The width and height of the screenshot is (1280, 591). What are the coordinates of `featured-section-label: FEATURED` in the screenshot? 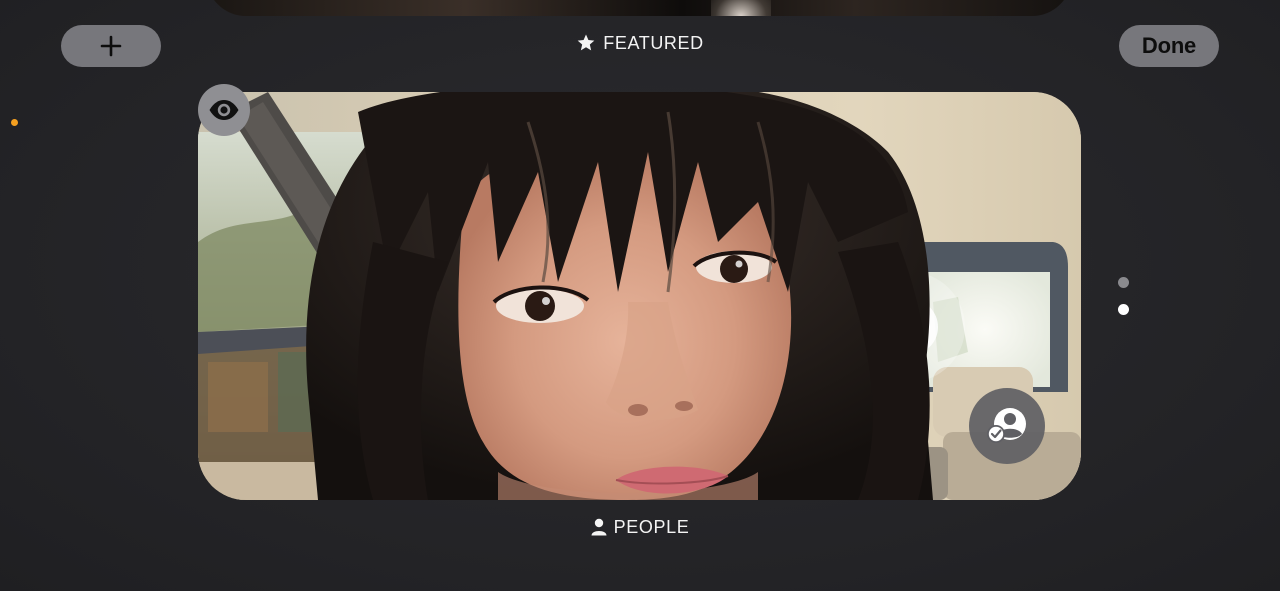 It's located at (640, 43).